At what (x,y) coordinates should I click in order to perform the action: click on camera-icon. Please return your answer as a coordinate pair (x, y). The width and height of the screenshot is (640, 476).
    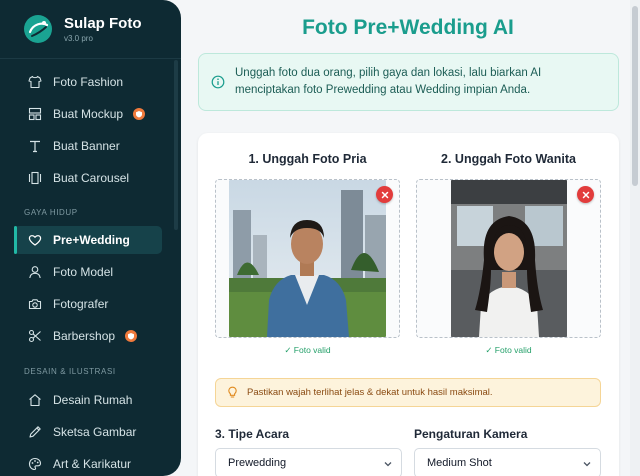
    Looking at the image, I should click on (35, 304).